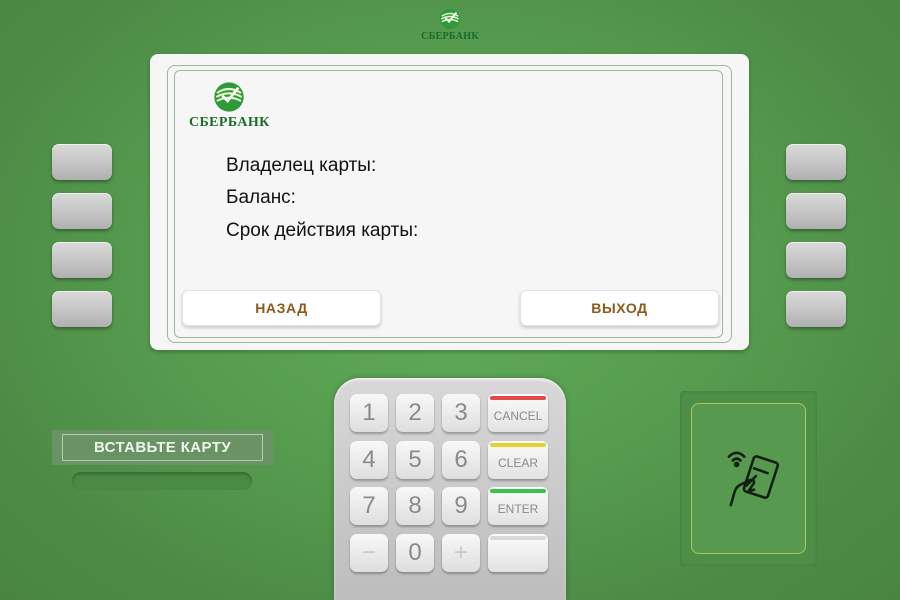 The image size is (900, 600). What do you see at coordinates (518, 445) in the screenshot?
I see `clear-key-stripe` at bounding box center [518, 445].